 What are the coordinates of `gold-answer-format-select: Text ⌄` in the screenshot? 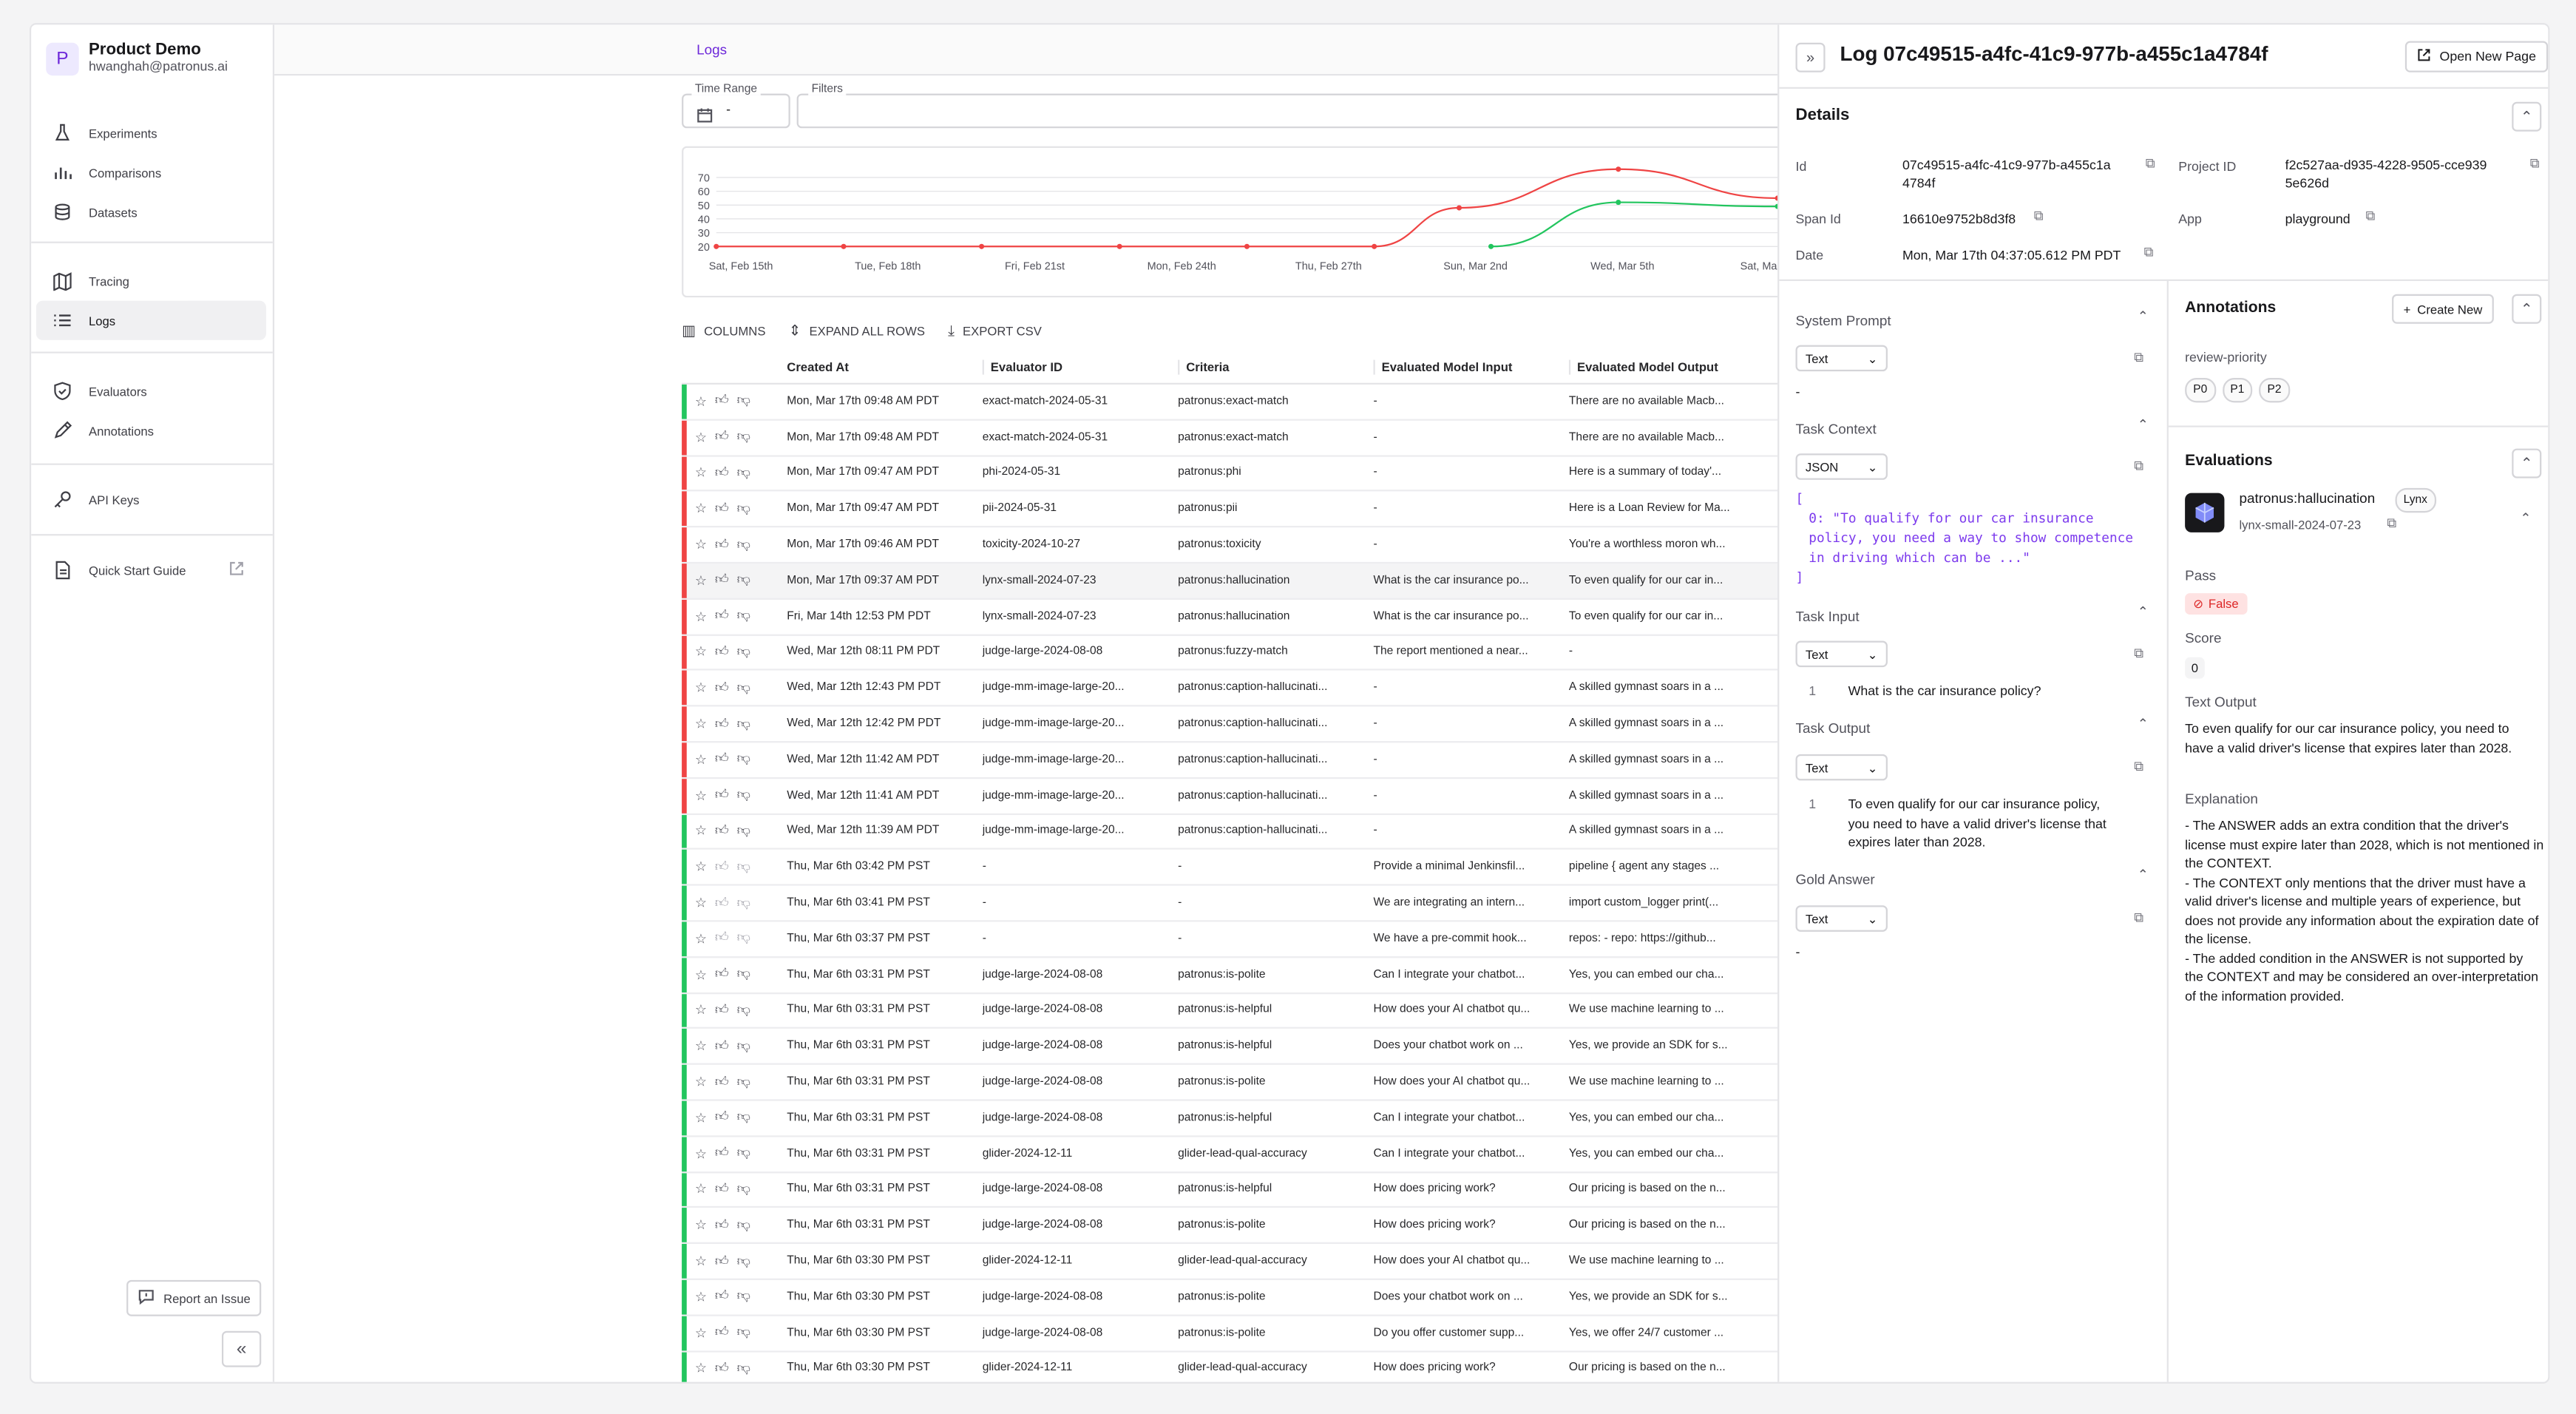 It's located at (1841, 919).